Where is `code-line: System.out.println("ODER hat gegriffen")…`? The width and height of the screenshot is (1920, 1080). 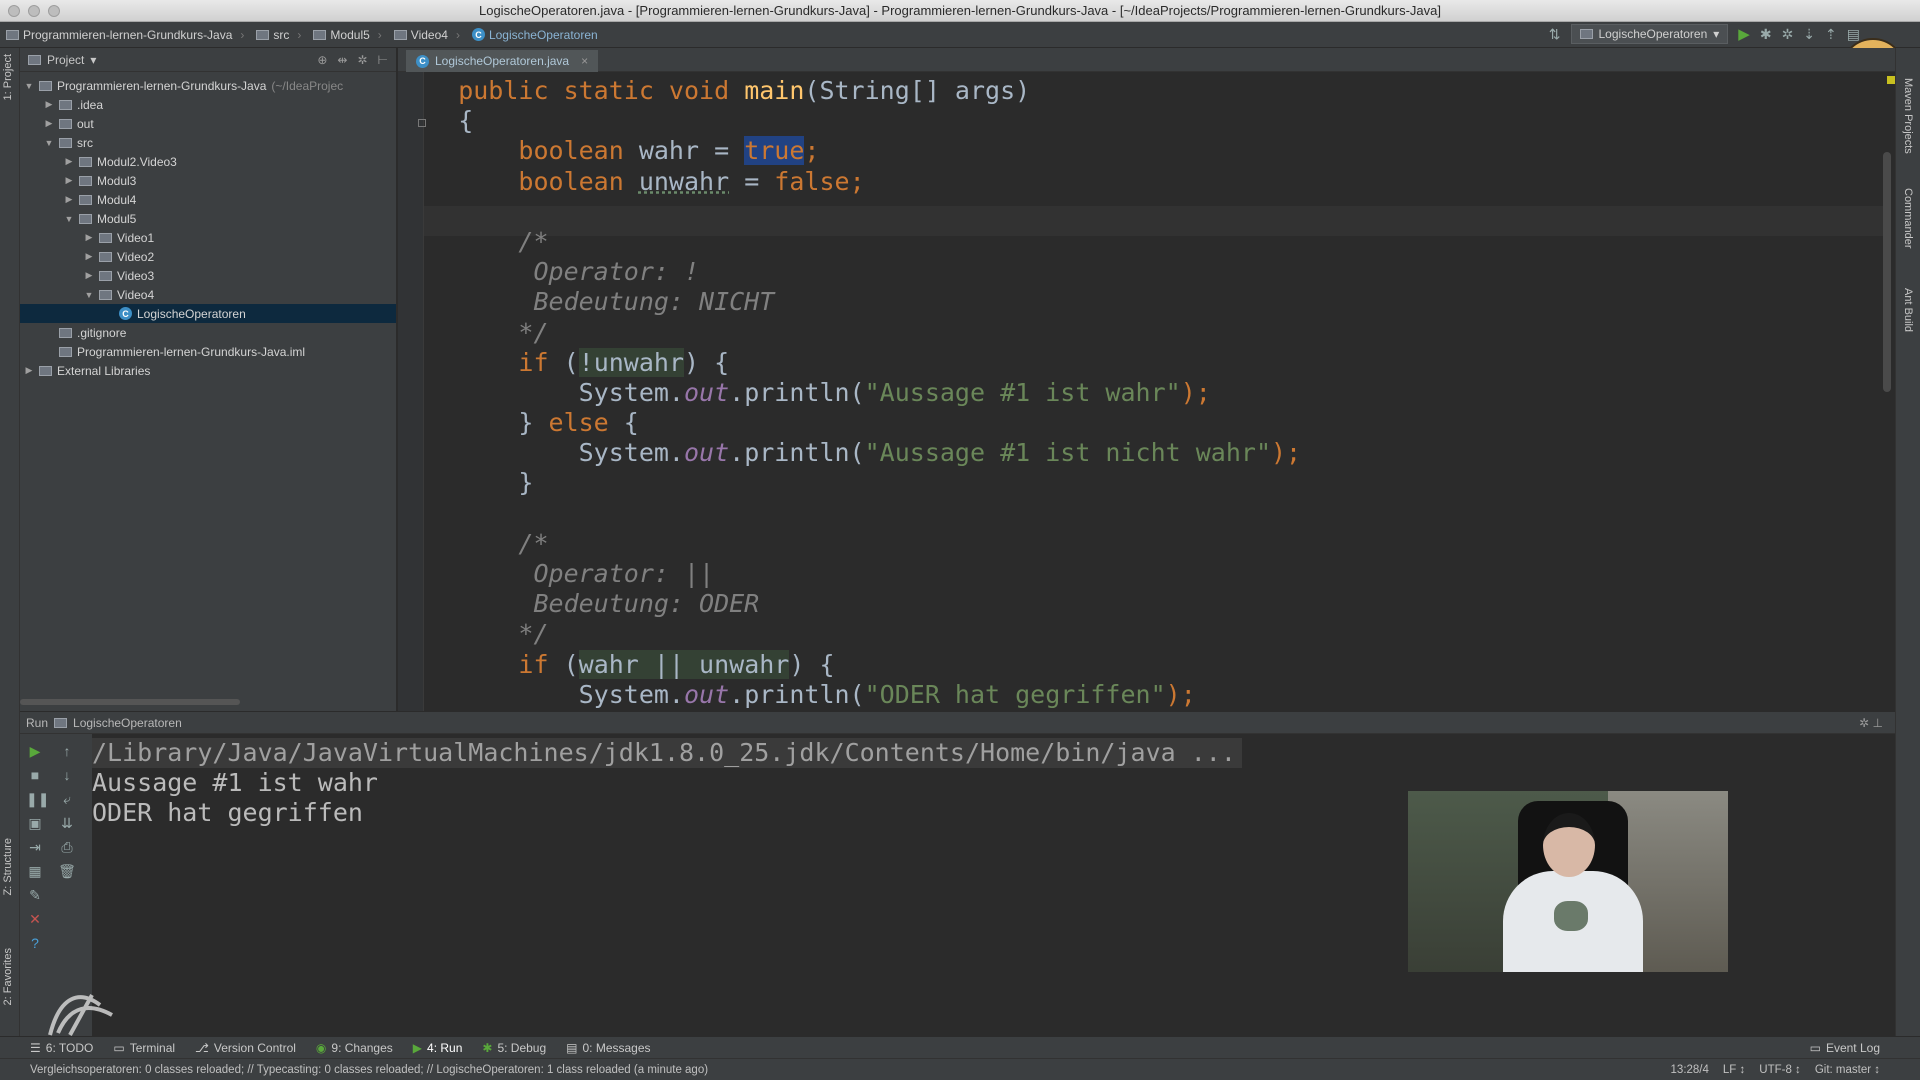
code-line: System.out.println("ODER hat gegriffen")… is located at coordinates (849, 695).